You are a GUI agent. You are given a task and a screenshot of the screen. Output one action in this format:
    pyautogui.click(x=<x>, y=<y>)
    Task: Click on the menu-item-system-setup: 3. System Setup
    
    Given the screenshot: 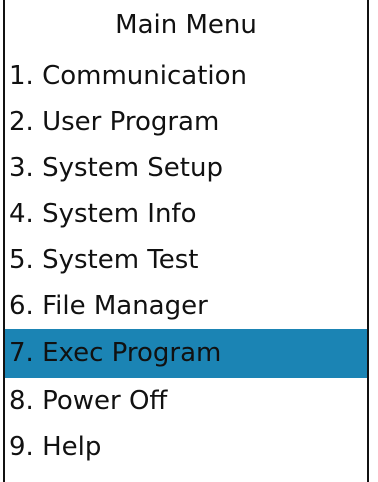 What is the action you would take?
    pyautogui.click(x=186, y=168)
    